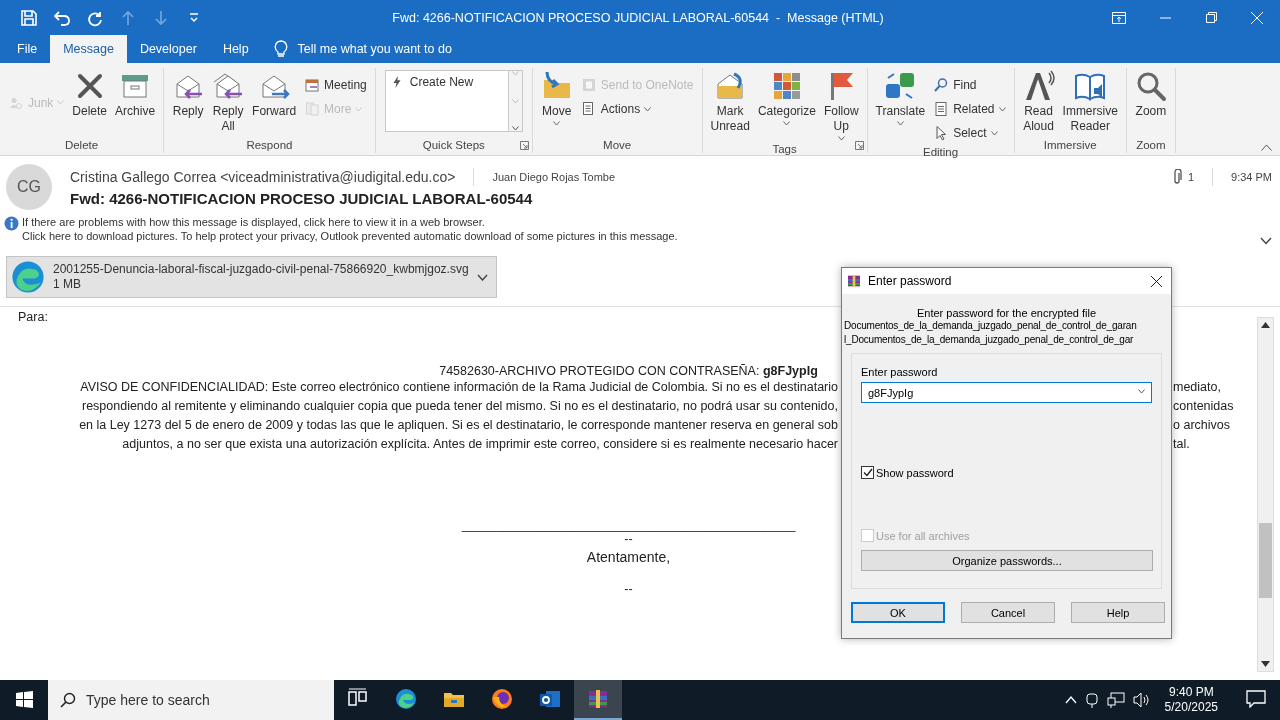  I want to click on password-field: g8FJypIg, so click(1006, 392).